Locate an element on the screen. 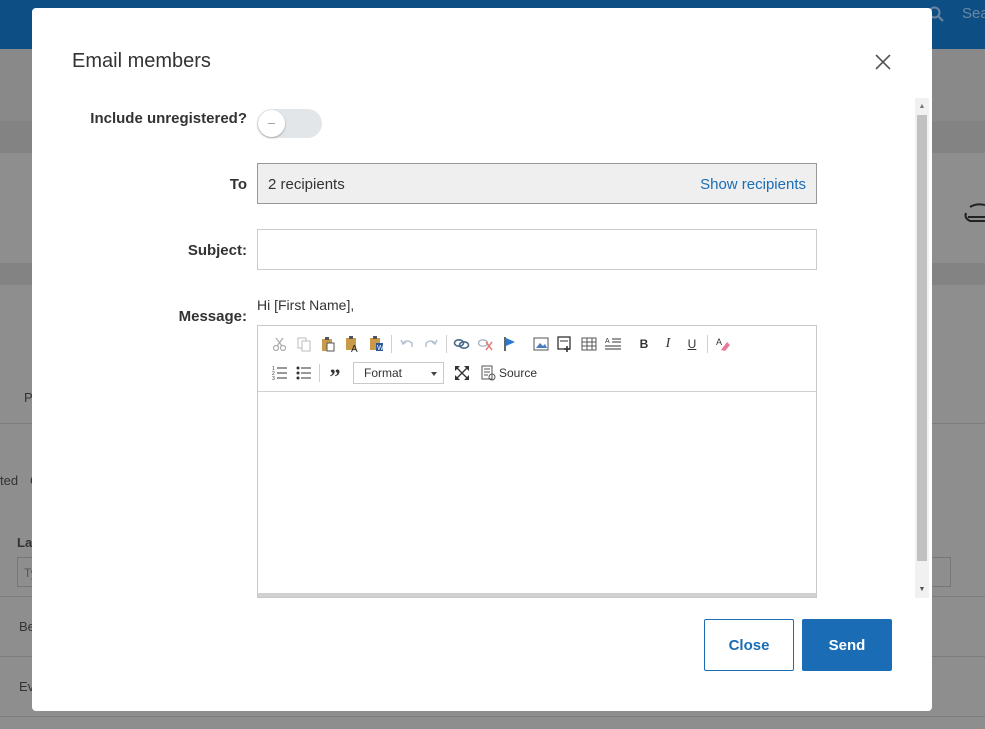 Image resolution: width=985 pixels, height=729 pixels. source-button: Source is located at coordinates (508, 373).